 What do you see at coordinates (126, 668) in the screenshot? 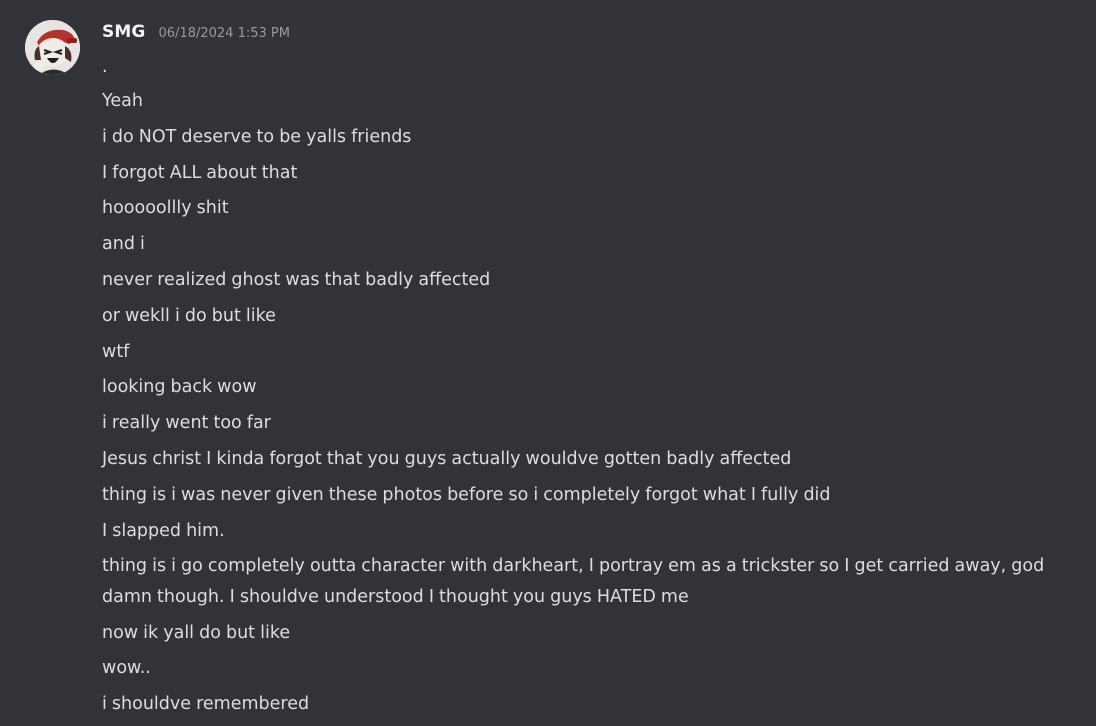
I see `message-line: wow..` at bounding box center [126, 668].